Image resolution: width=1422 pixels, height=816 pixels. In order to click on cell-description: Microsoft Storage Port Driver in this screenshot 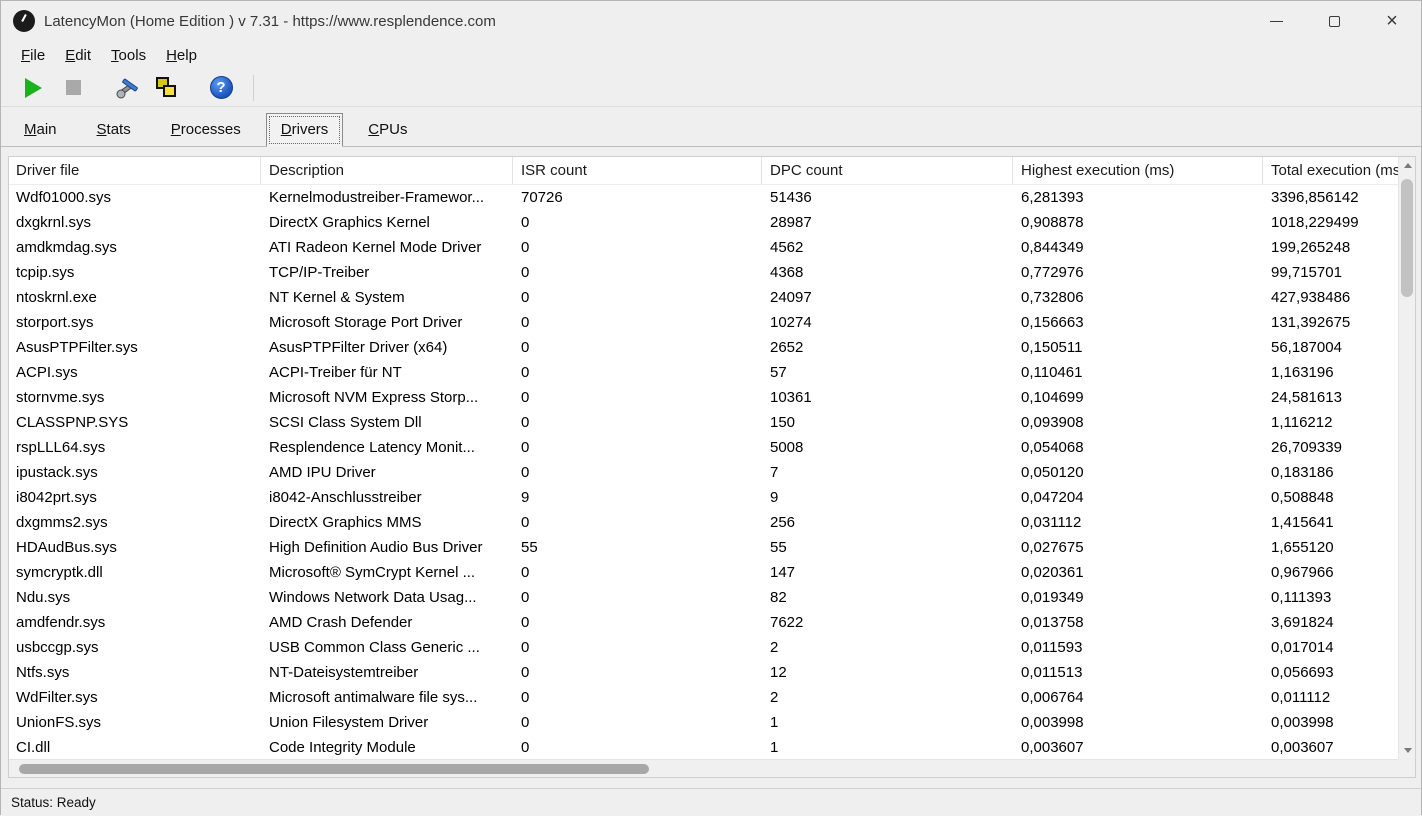, I will do `click(366, 322)`.